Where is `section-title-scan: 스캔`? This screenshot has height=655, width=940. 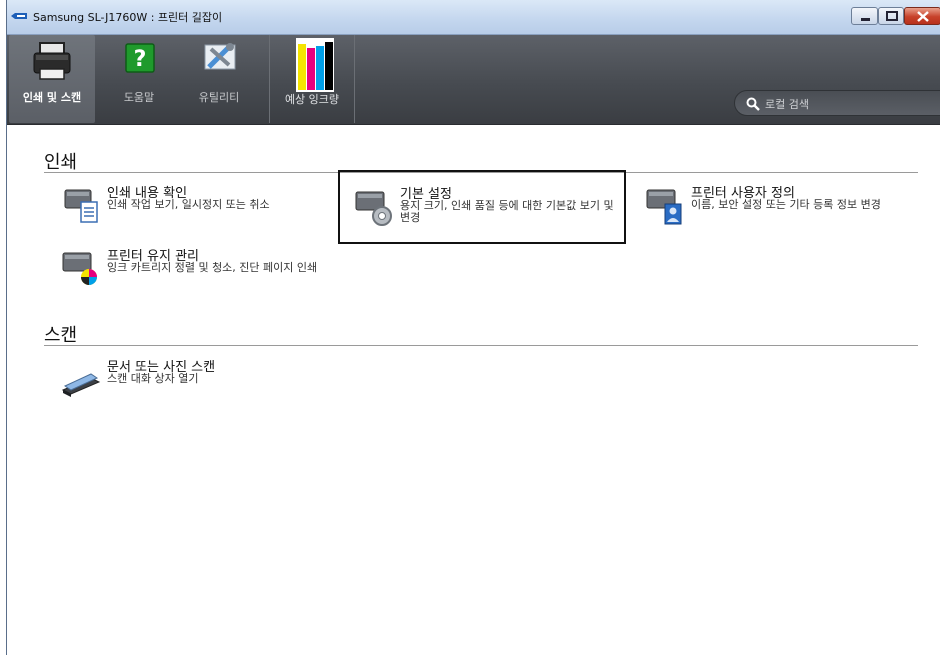
section-title-scan: 스캔 is located at coordinates (61, 335).